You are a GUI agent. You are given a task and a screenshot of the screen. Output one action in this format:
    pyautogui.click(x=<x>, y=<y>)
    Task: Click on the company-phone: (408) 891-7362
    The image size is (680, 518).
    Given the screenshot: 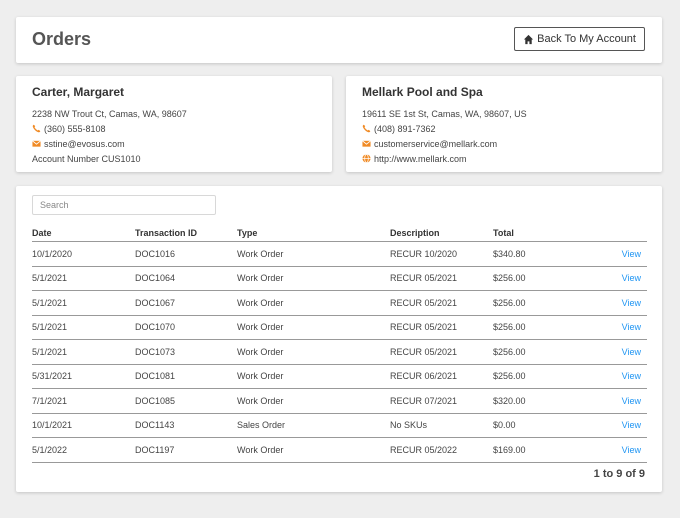 What is the action you would take?
    pyautogui.click(x=444, y=128)
    